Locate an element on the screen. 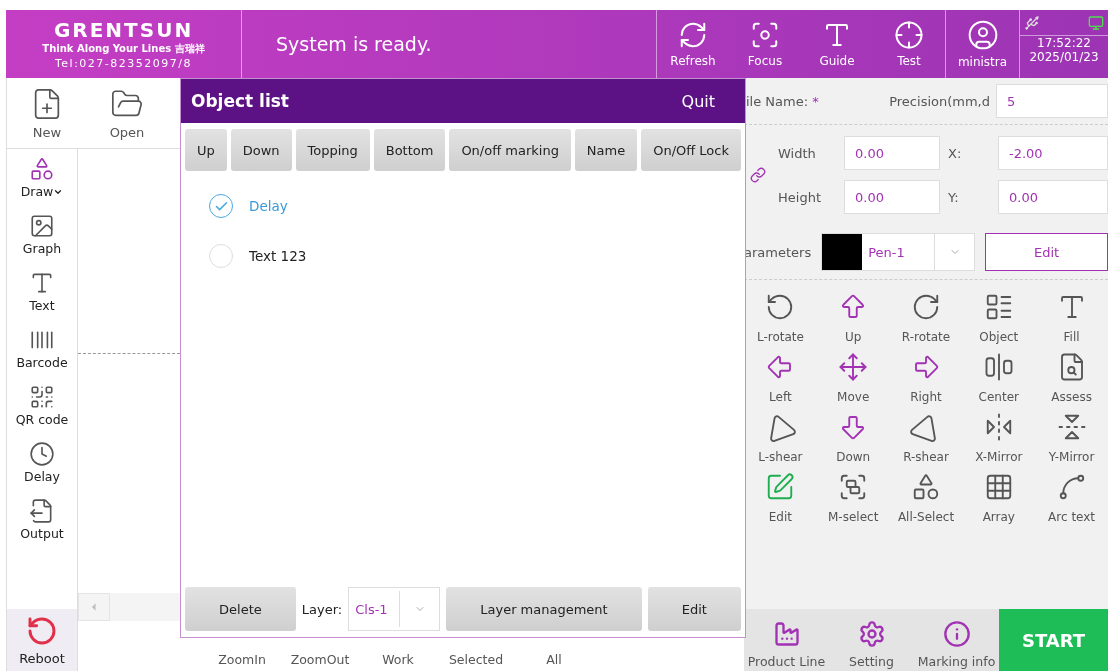 This screenshot has height=671, width=1108. action-button: R-rotate is located at coordinates (926, 318).